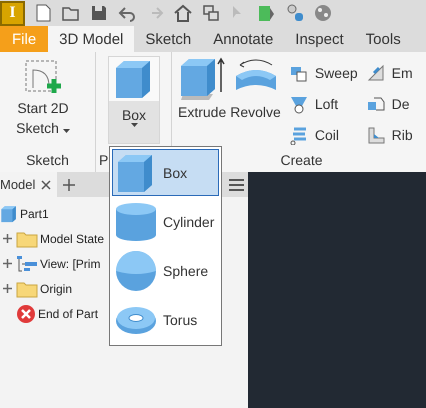  What do you see at coordinates (104, 160) in the screenshot?
I see `group-label: P` at bounding box center [104, 160].